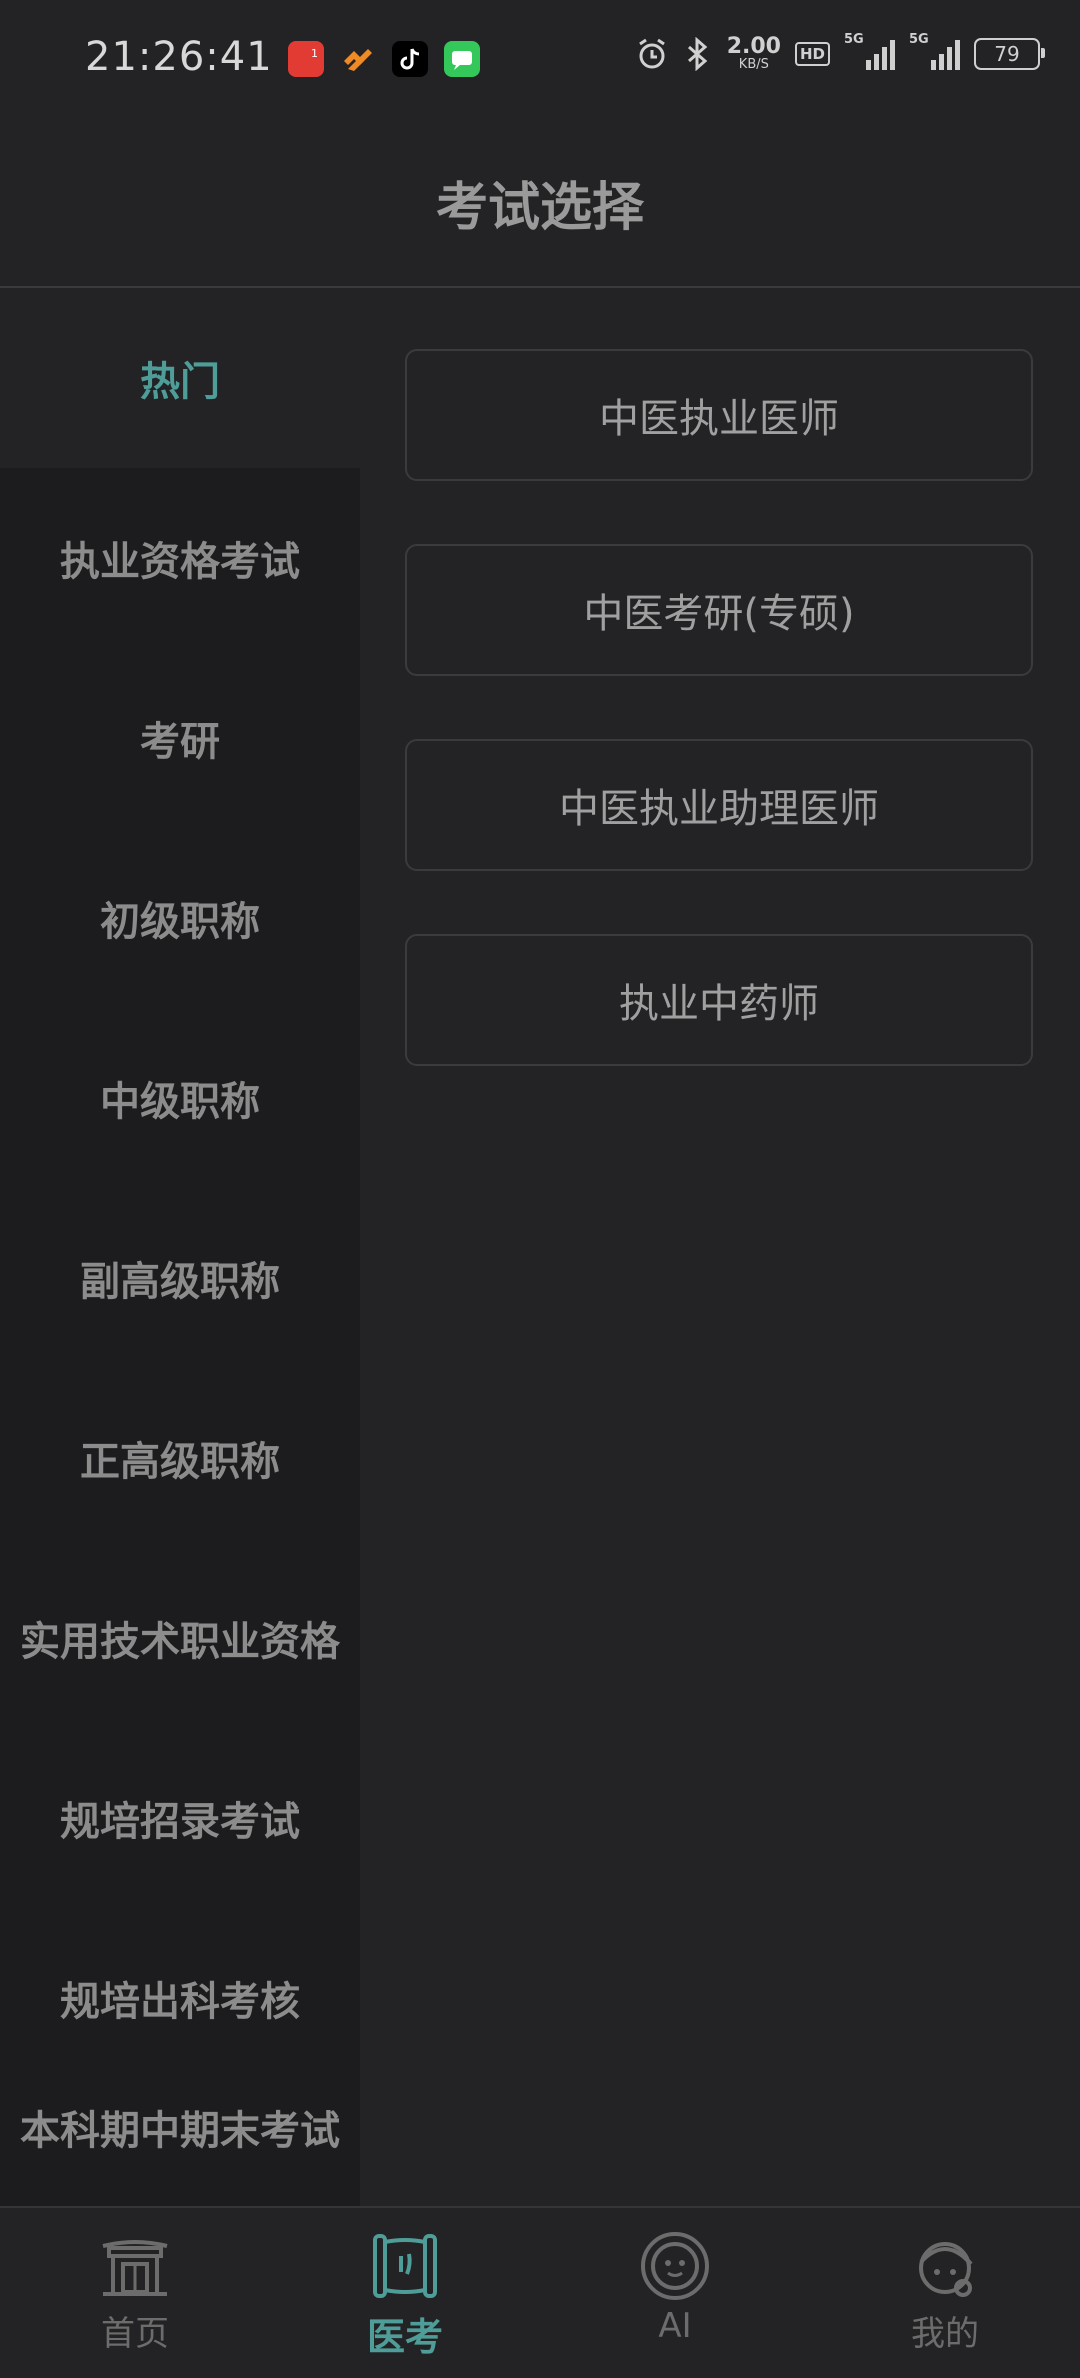 This screenshot has width=1080, height=2378. I want to click on network-speed-value: 2.00, so click(753, 46).